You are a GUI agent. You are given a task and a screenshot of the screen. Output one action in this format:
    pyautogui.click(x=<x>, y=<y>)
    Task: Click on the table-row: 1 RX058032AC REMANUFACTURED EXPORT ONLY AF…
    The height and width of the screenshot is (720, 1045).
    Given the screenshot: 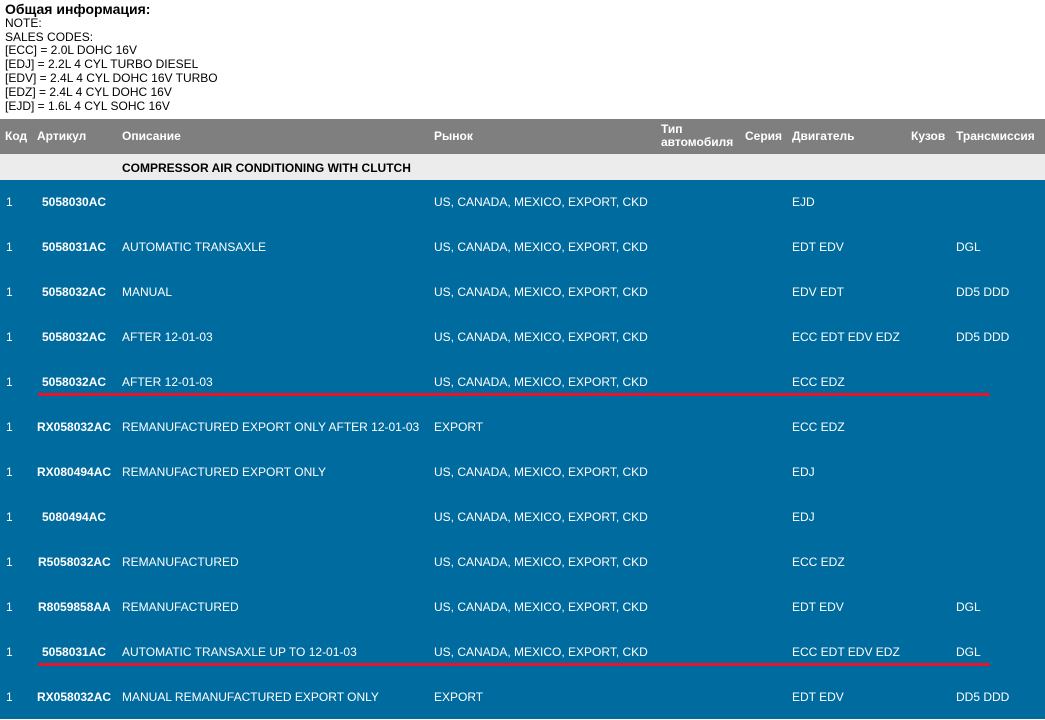 What is the action you would take?
    pyautogui.click(x=522, y=427)
    